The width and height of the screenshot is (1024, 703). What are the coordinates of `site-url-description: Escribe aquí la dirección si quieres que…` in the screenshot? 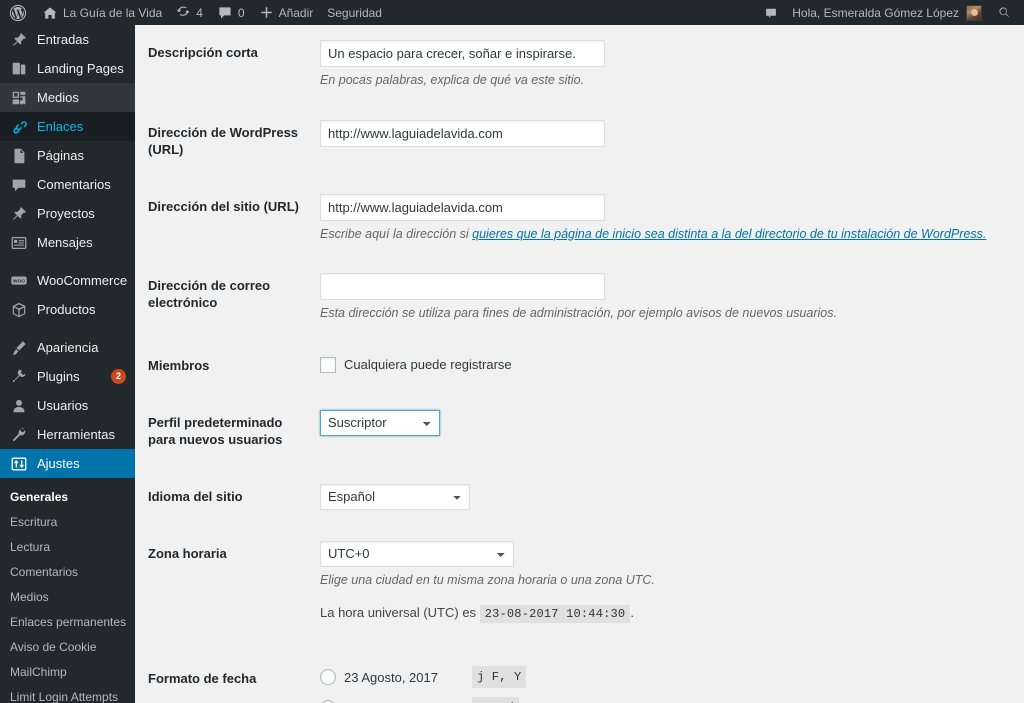 It's located at (667, 234).